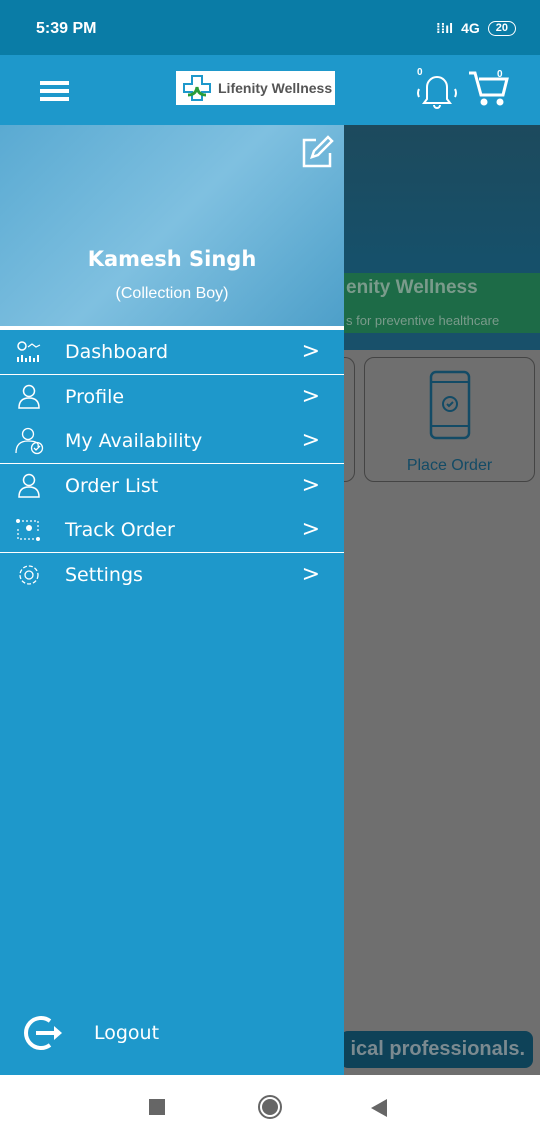  I want to click on place-order-card: Place Order, so click(449, 419).